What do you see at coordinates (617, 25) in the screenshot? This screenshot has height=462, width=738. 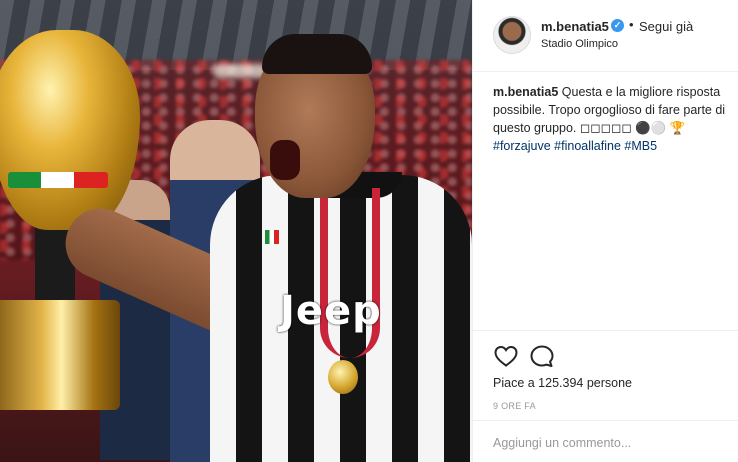 I see `verified-badge-icon: ✓` at bounding box center [617, 25].